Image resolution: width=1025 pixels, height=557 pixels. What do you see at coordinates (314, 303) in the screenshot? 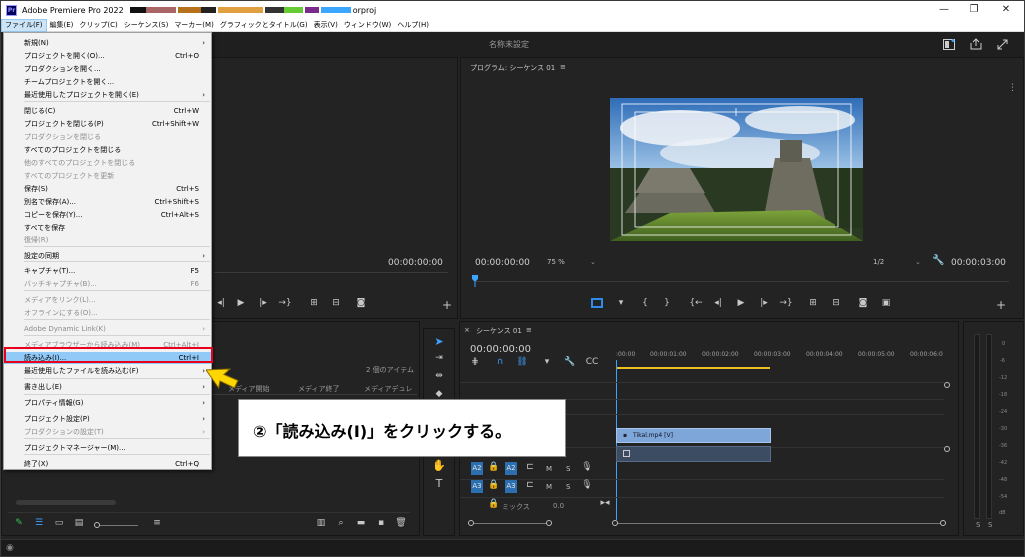
I see `insert-icon: ⊞` at bounding box center [314, 303].